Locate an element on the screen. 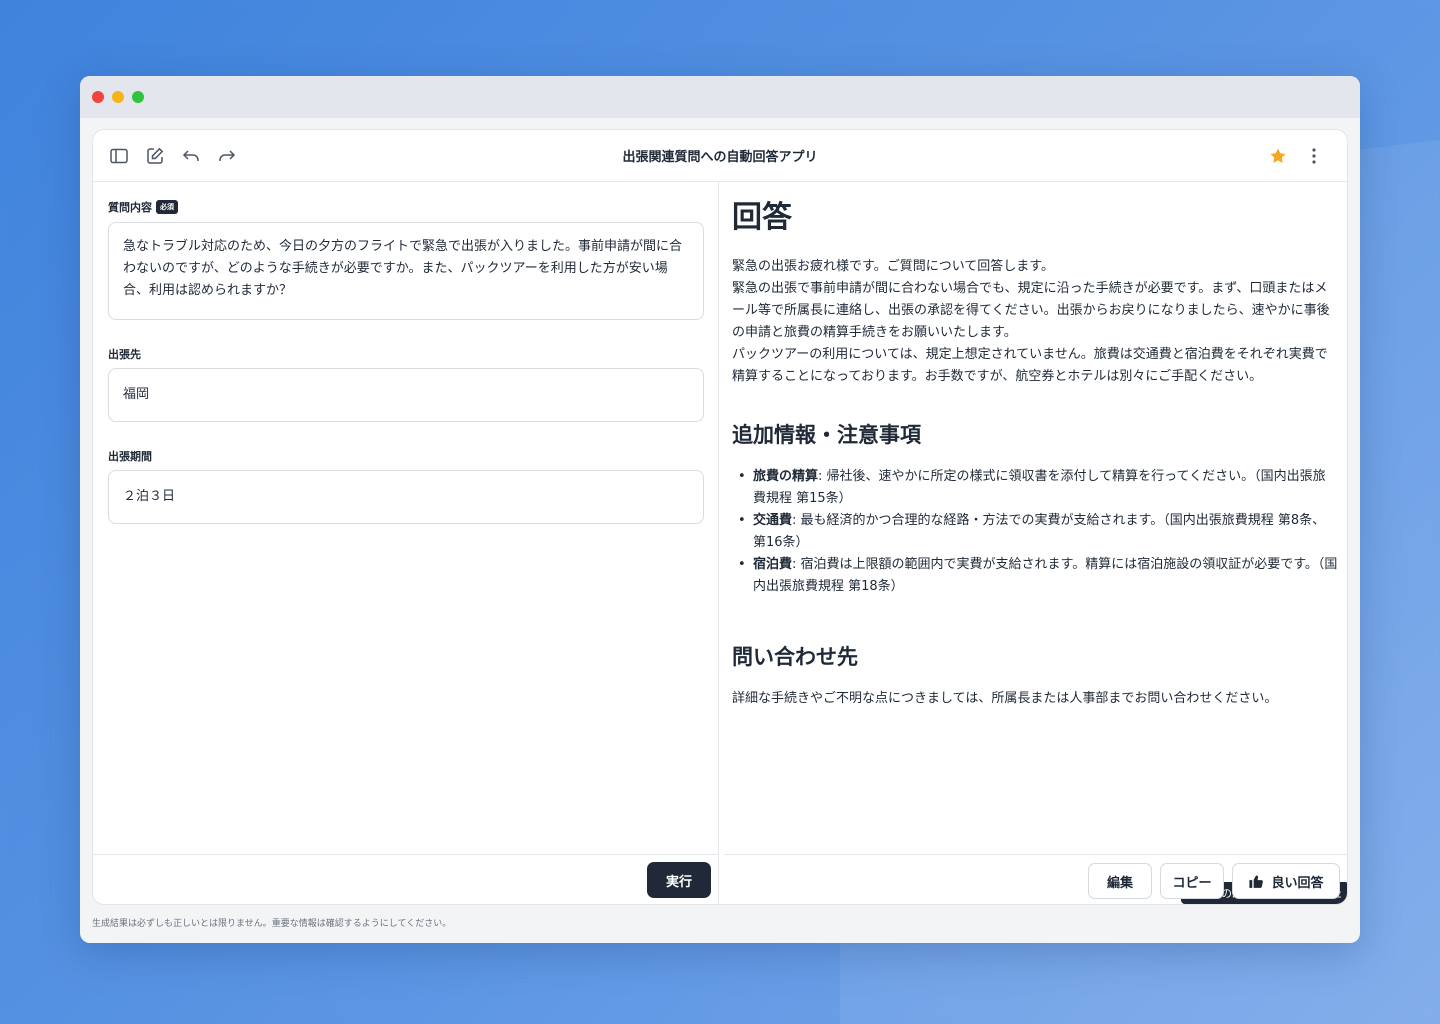 This screenshot has height=1024, width=1440. input-footer: 実行 is located at coordinates (405, 879).